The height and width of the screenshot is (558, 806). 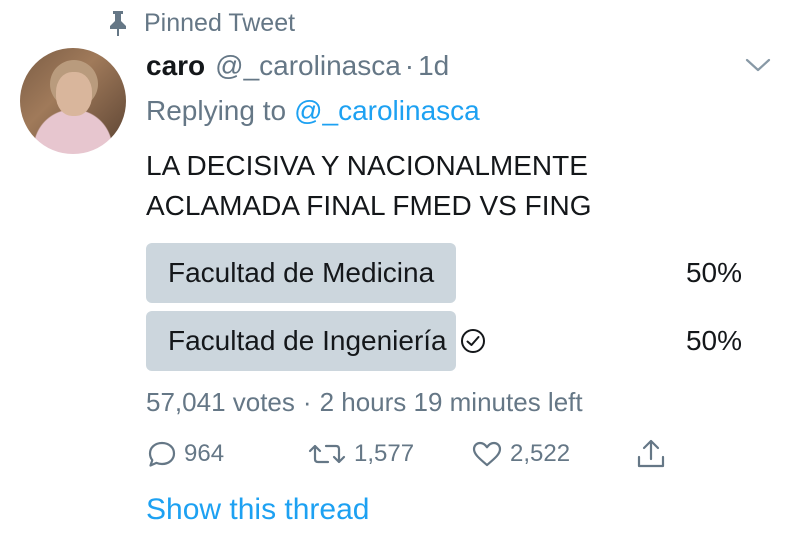 What do you see at coordinates (327, 341) in the screenshot?
I see `poll-option-label: Facultad de Ingeniería` at bounding box center [327, 341].